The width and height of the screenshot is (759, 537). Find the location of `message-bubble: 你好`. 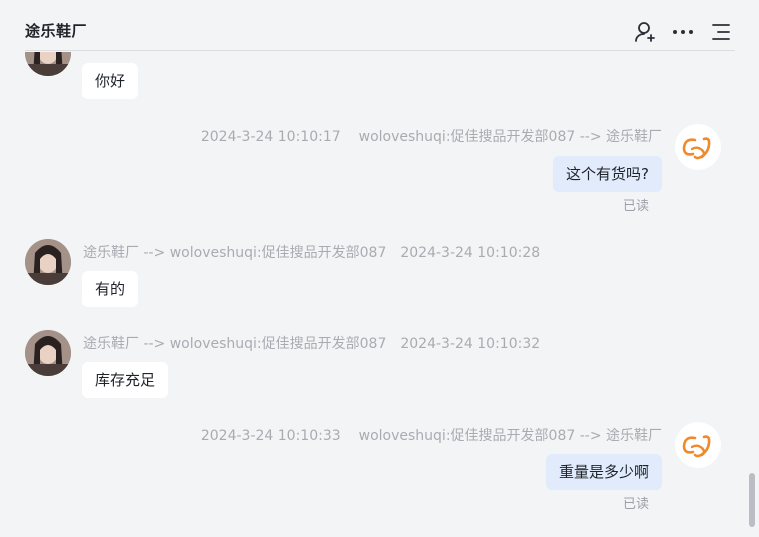

message-bubble: 你好 is located at coordinates (110, 81).